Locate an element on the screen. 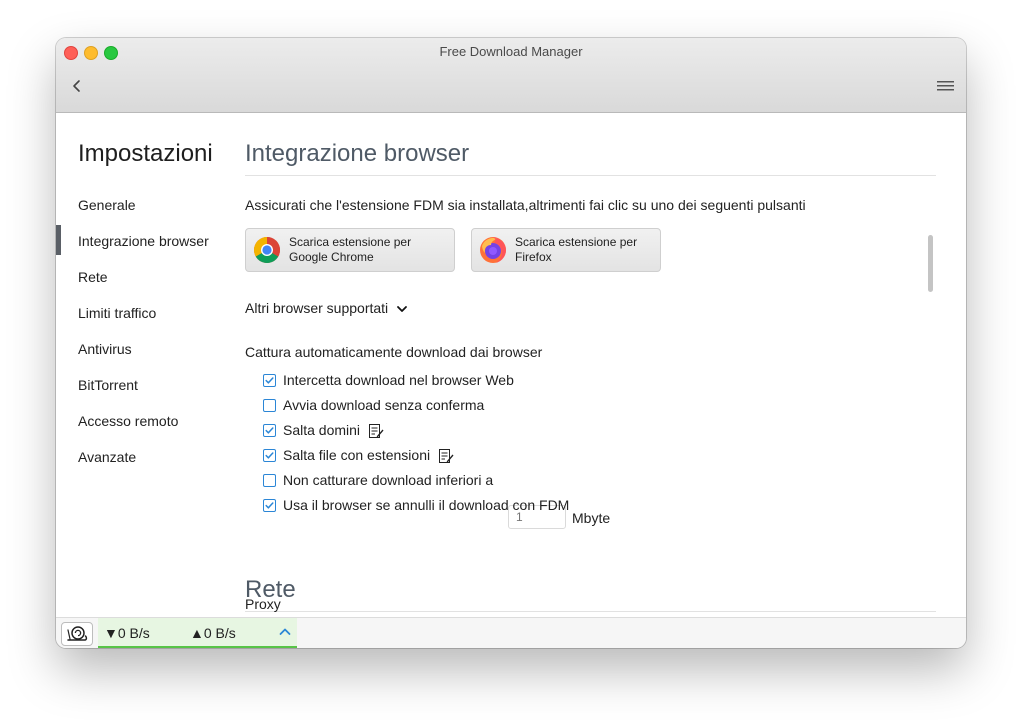  start-without-confirm-label: Avvia download senza conferma is located at coordinates (384, 405).